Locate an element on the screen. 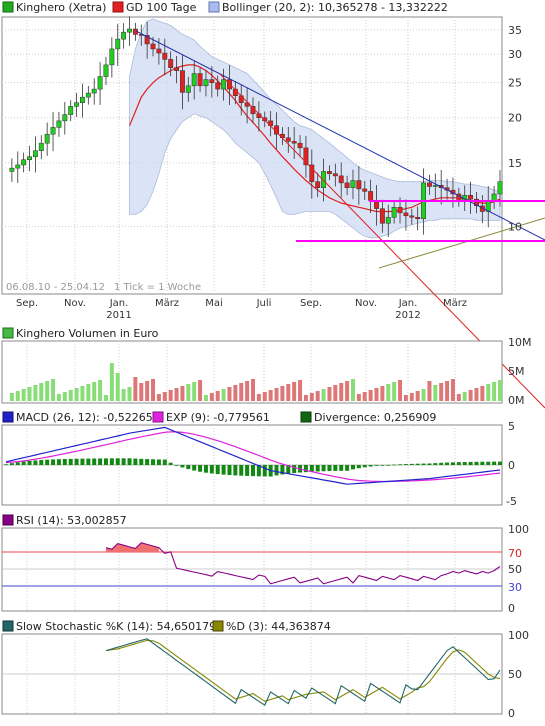 The height and width of the screenshot is (726, 545). legend-swatch-stoch-k is located at coordinates (8, 626).